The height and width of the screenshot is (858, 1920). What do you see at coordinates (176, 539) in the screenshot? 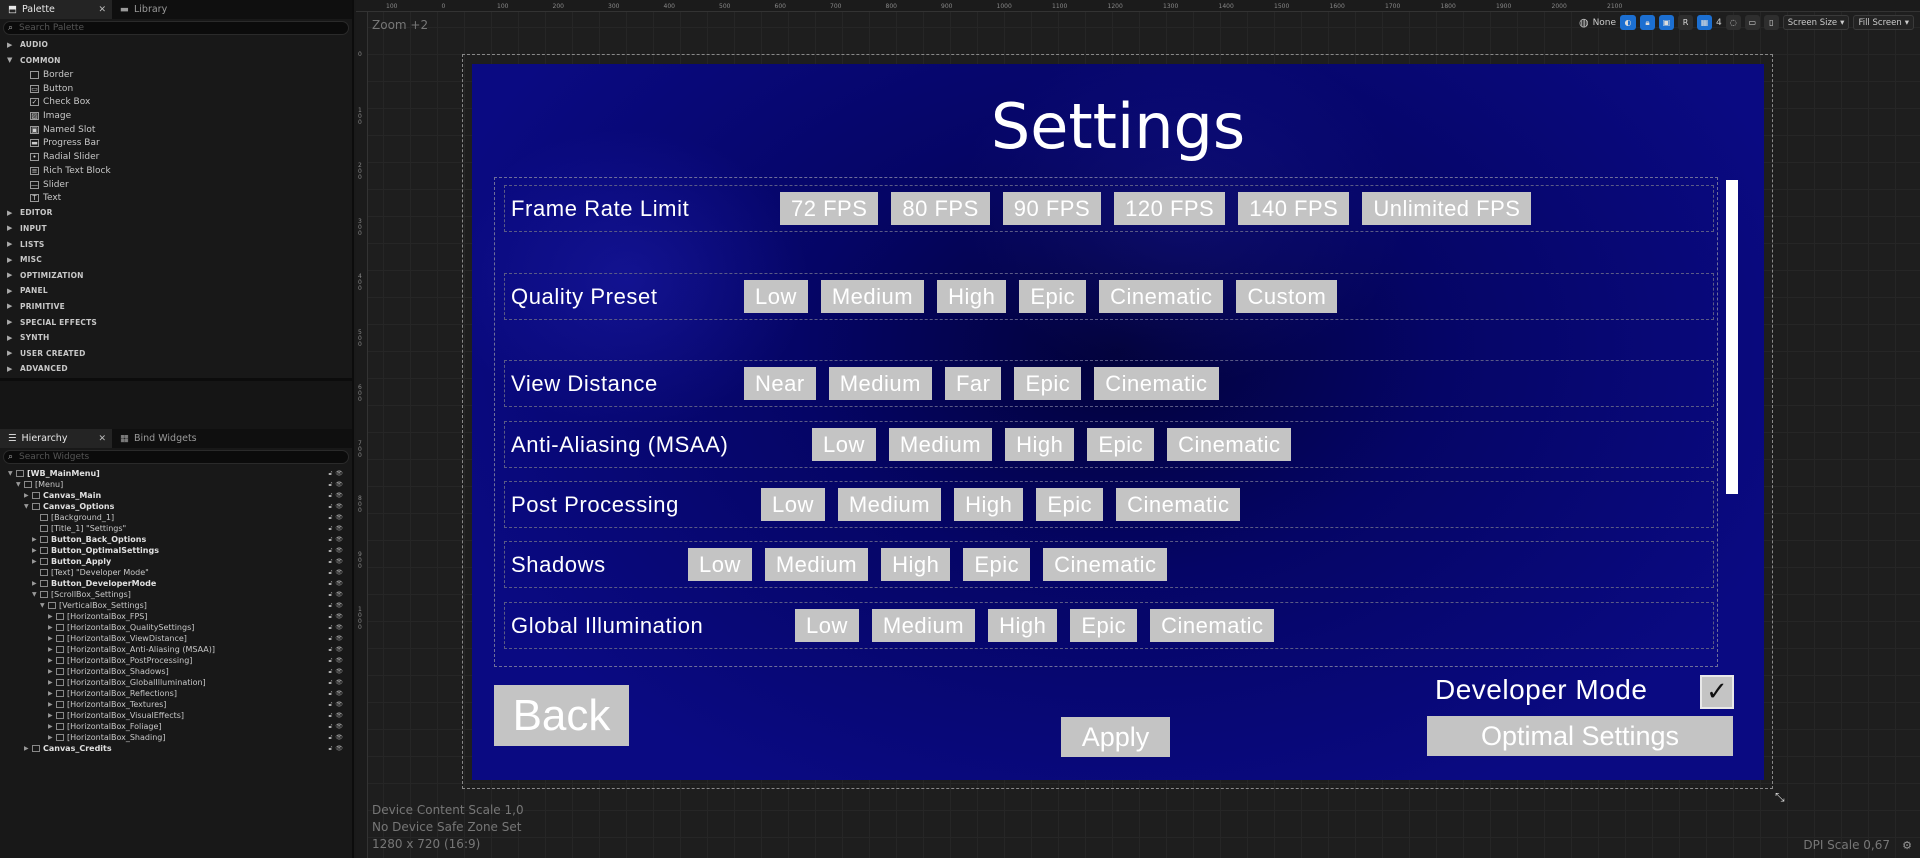
I see `hierarchy-row: ▶ Button_Back_Options 🔓︎👁︎` at bounding box center [176, 539].